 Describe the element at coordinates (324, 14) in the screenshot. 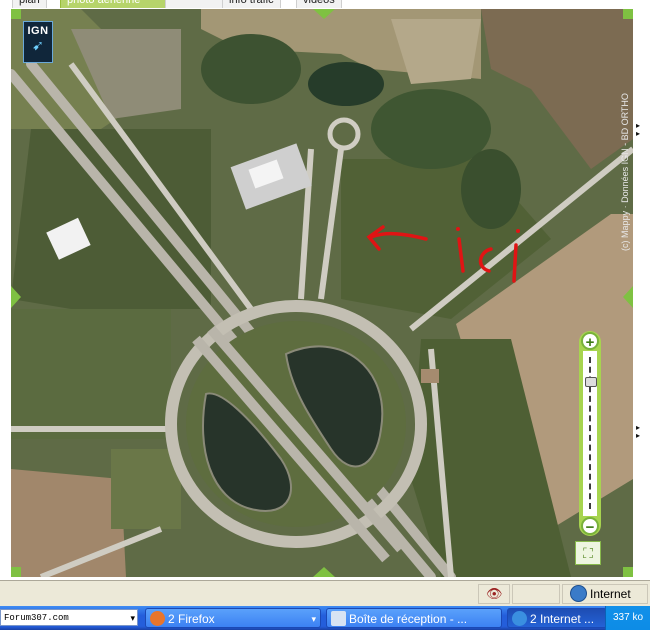

I see `pan-up-arrow` at that location.